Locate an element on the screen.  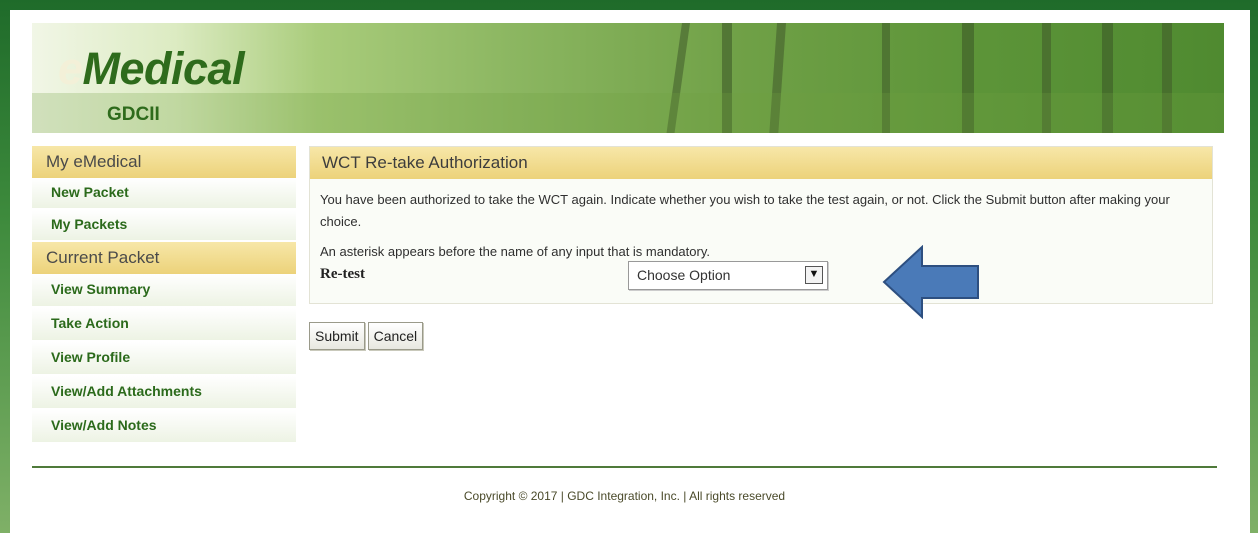
sidebar-section-current-packet: Current Packet is located at coordinates (164, 258).